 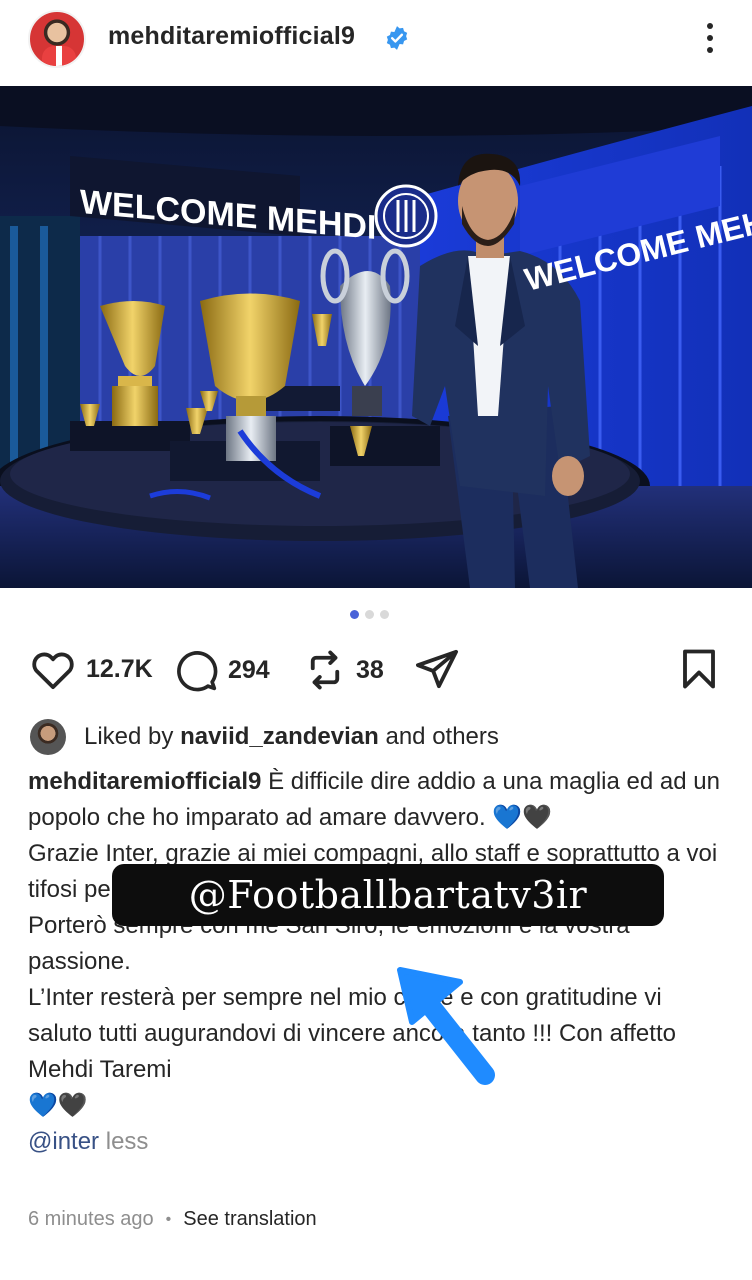 I want to click on repost-icon, so click(x=325, y=670).